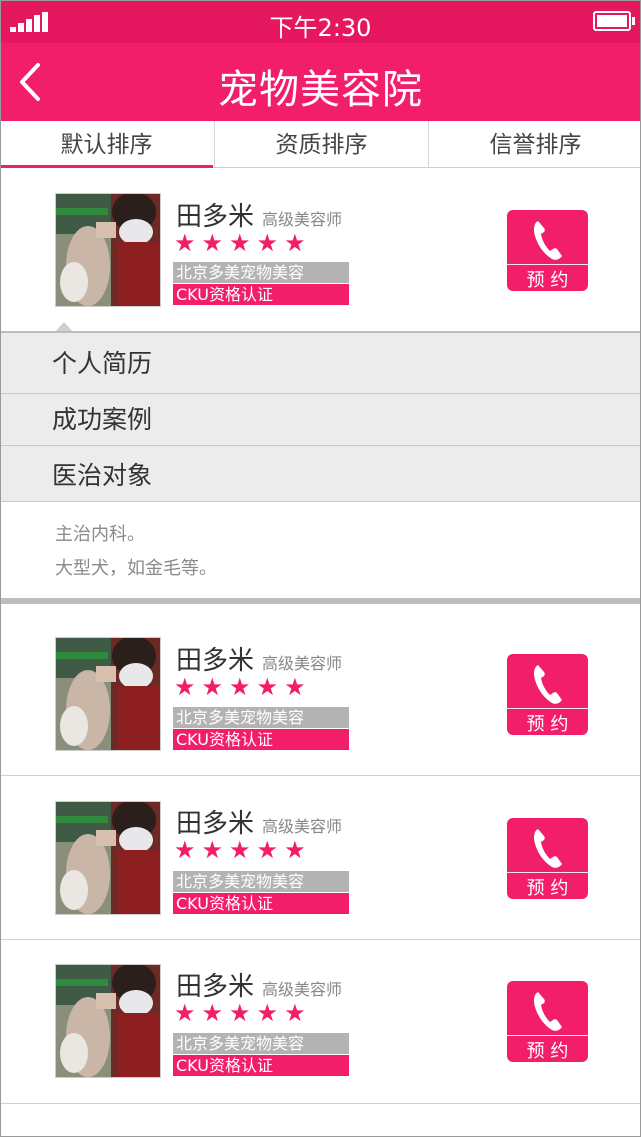  Describe the element at coordinates (320, 420) in the screenshot. I see `menu-success-cases: 成功案例` at that location.